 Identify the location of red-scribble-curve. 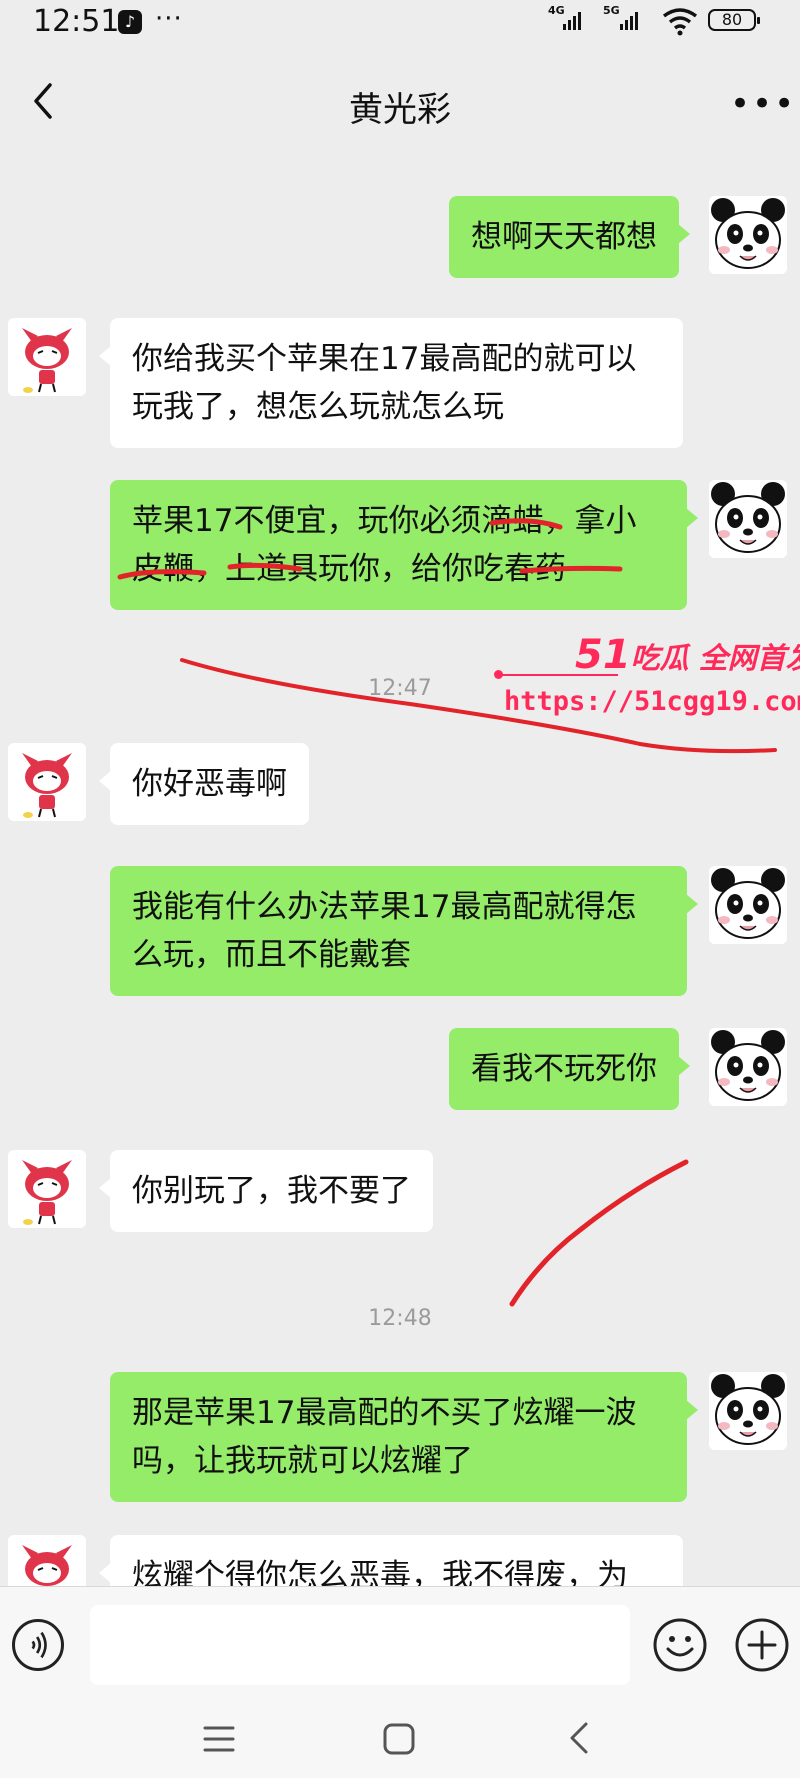
(599, 1233).